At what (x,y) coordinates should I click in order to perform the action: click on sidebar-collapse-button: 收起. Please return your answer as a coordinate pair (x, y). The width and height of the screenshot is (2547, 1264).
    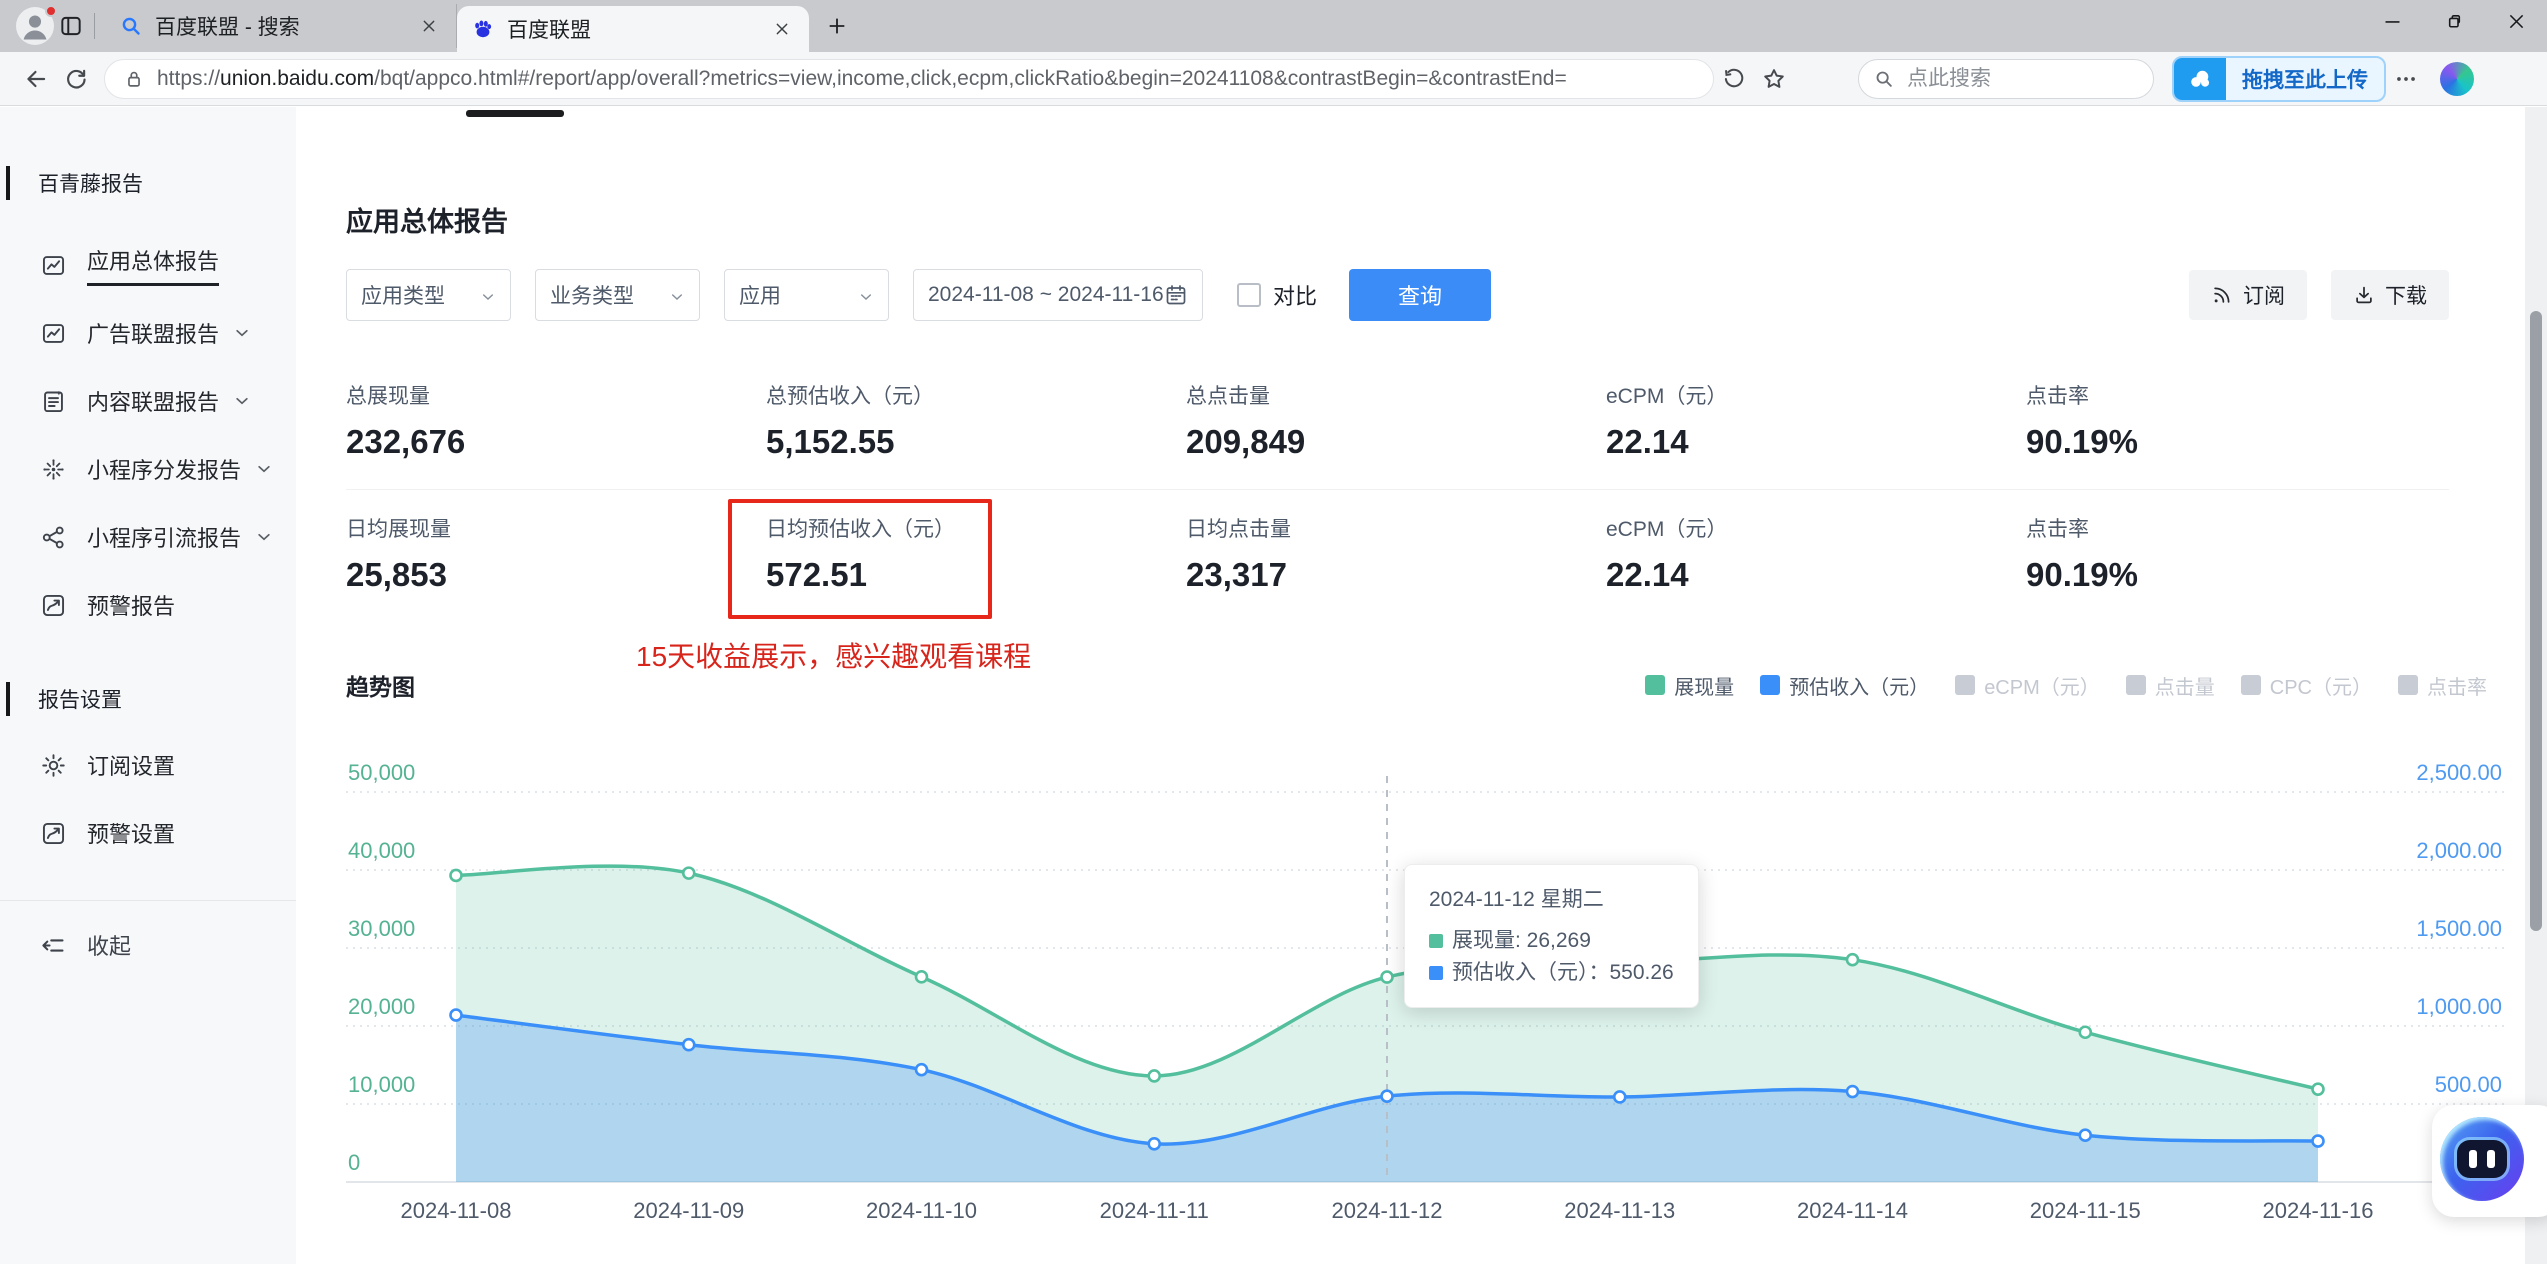
    Looking at the image, I should click on (148, 945).